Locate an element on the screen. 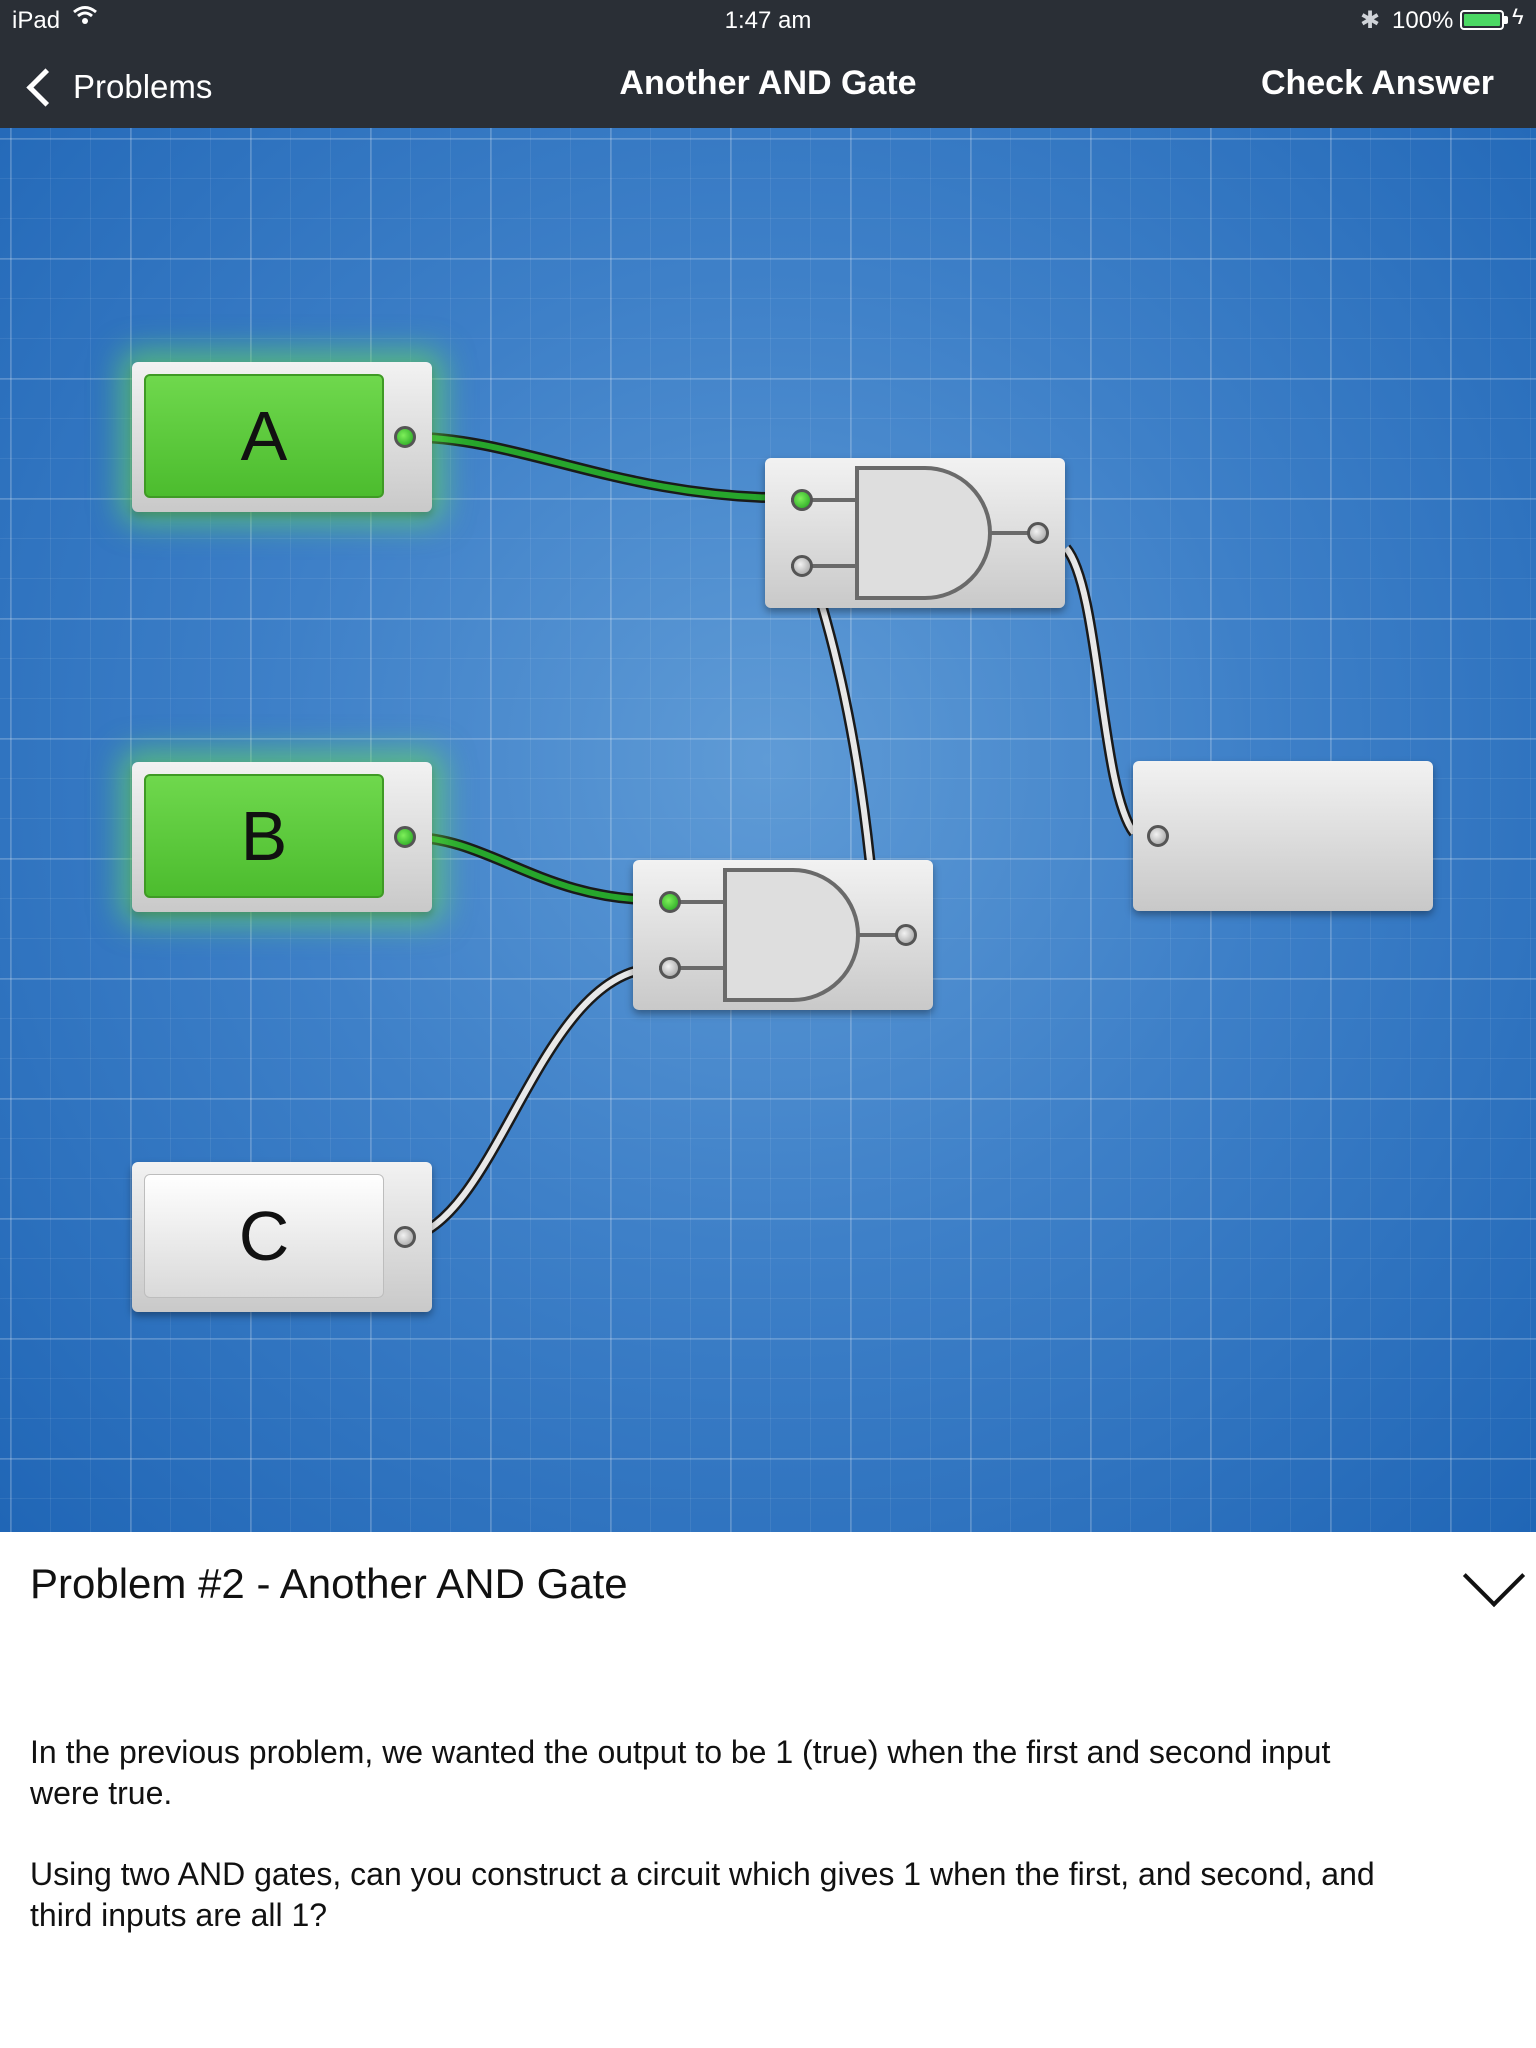 This screenshot has height=2048, width=1536. collapse-panel-button is located at coordinates (1494, 1577).